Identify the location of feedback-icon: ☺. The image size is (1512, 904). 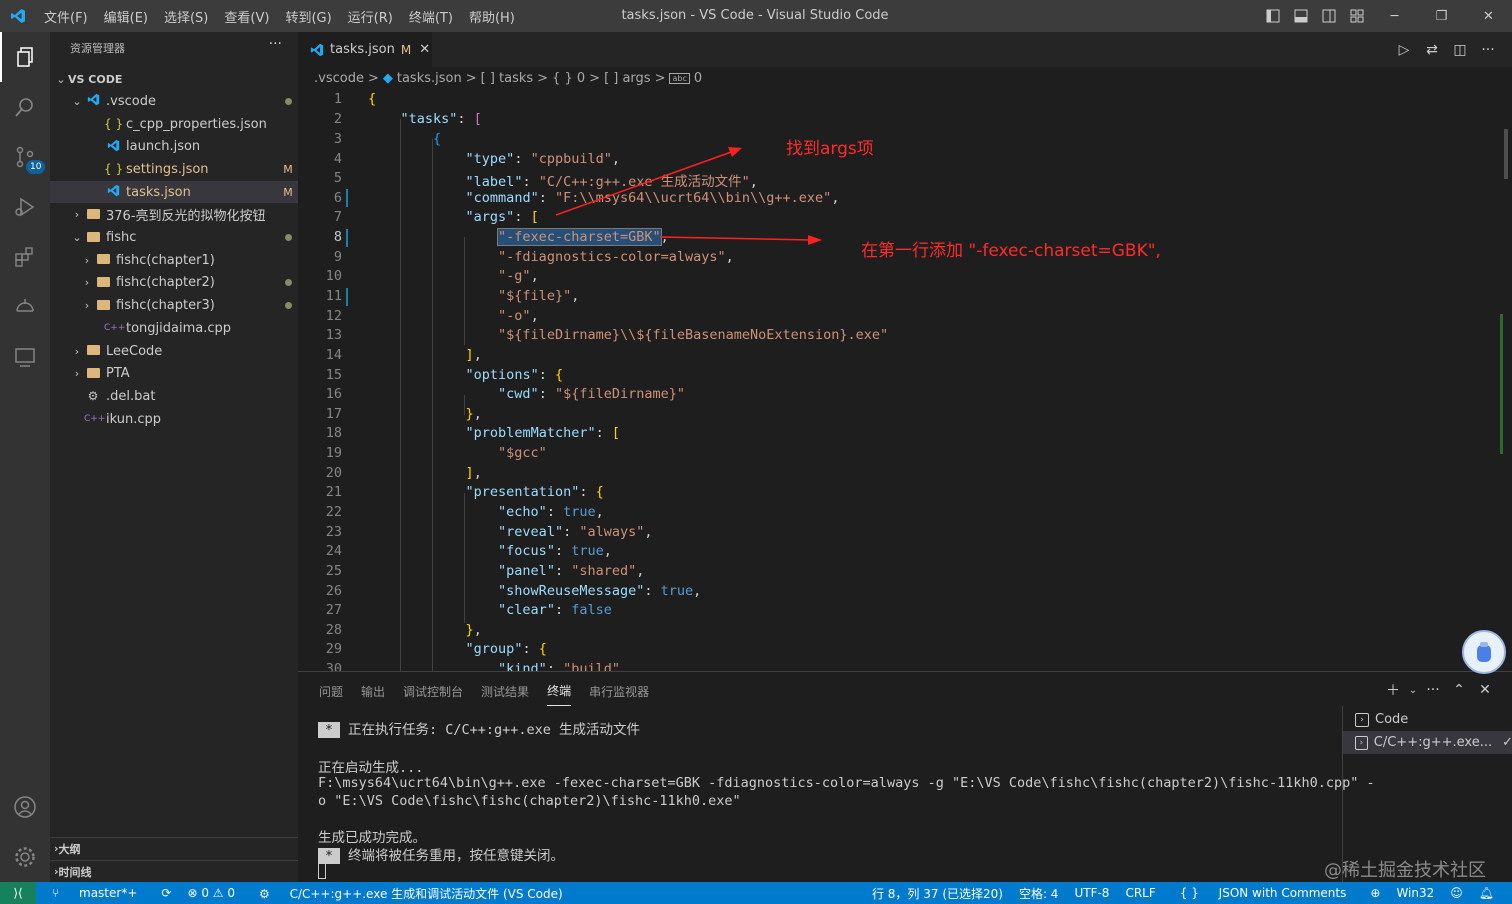
(1456, 893).